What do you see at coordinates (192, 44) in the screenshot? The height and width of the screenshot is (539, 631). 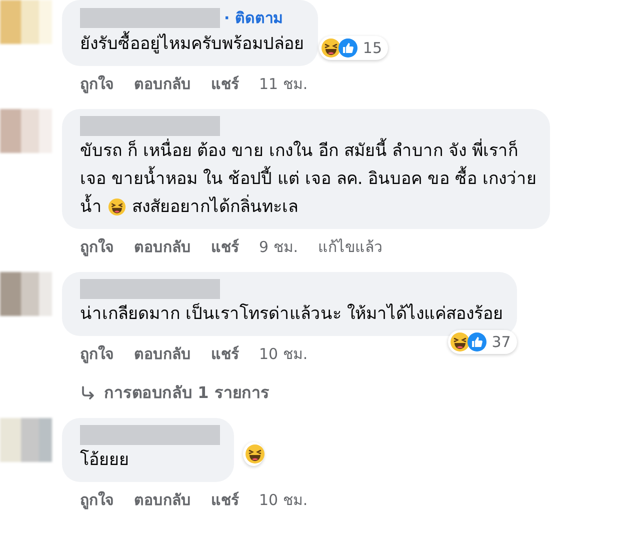 I see `comment-text: ยังรับซื้ออยู่ไหมครับพร้อมปล่อย` at bounding box center [192, 44].